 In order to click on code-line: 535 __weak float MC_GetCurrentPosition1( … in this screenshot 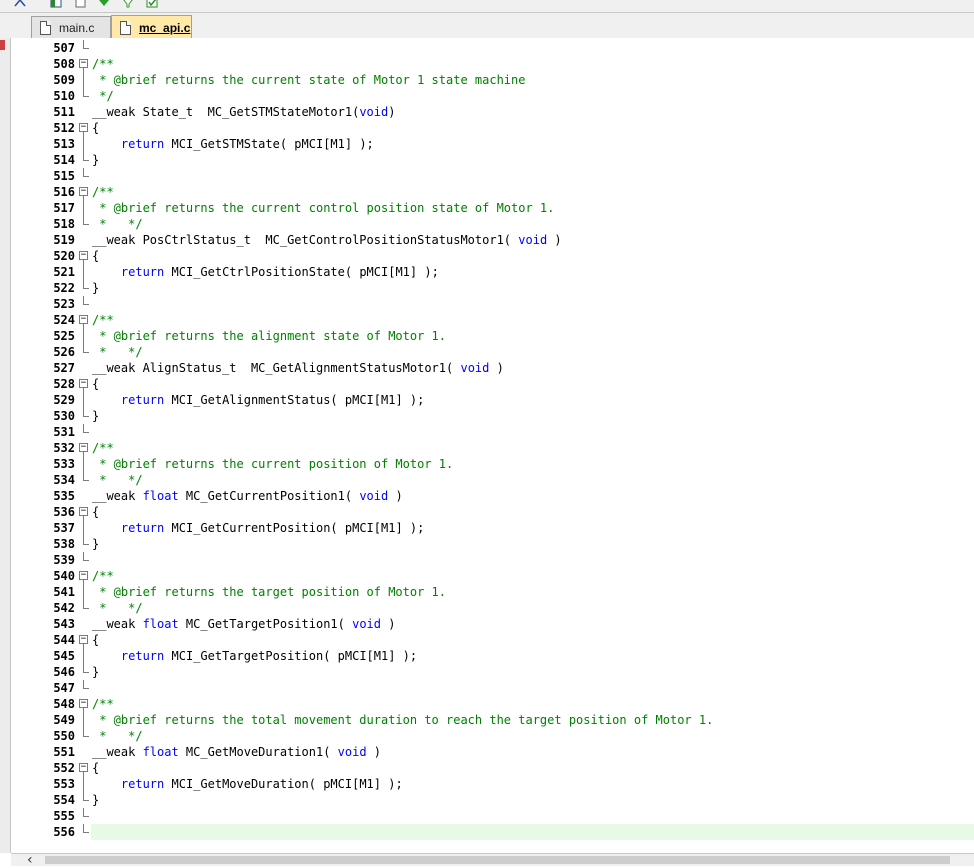, I will do `click(492, 496)`.